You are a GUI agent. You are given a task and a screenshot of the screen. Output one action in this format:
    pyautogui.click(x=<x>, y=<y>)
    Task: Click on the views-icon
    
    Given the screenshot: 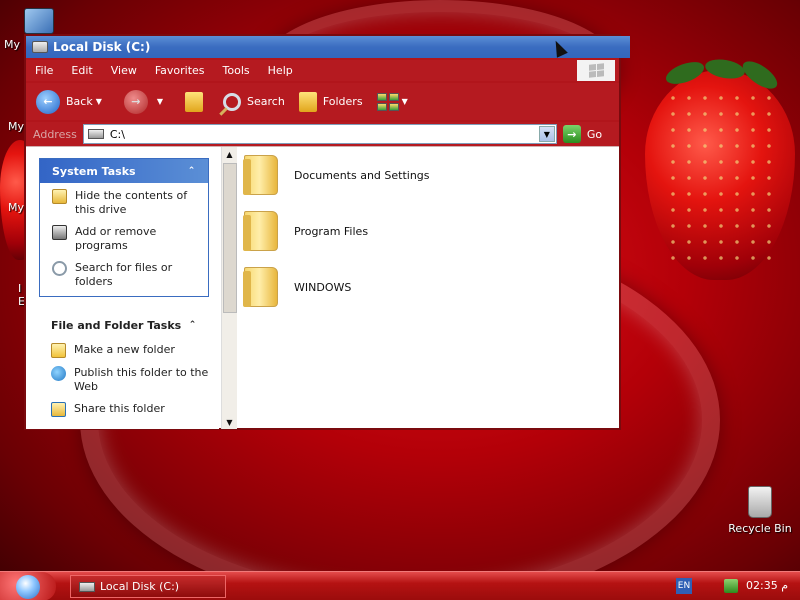 What is the action you would take?
    pyautogui.click(x=387, y=101)
    